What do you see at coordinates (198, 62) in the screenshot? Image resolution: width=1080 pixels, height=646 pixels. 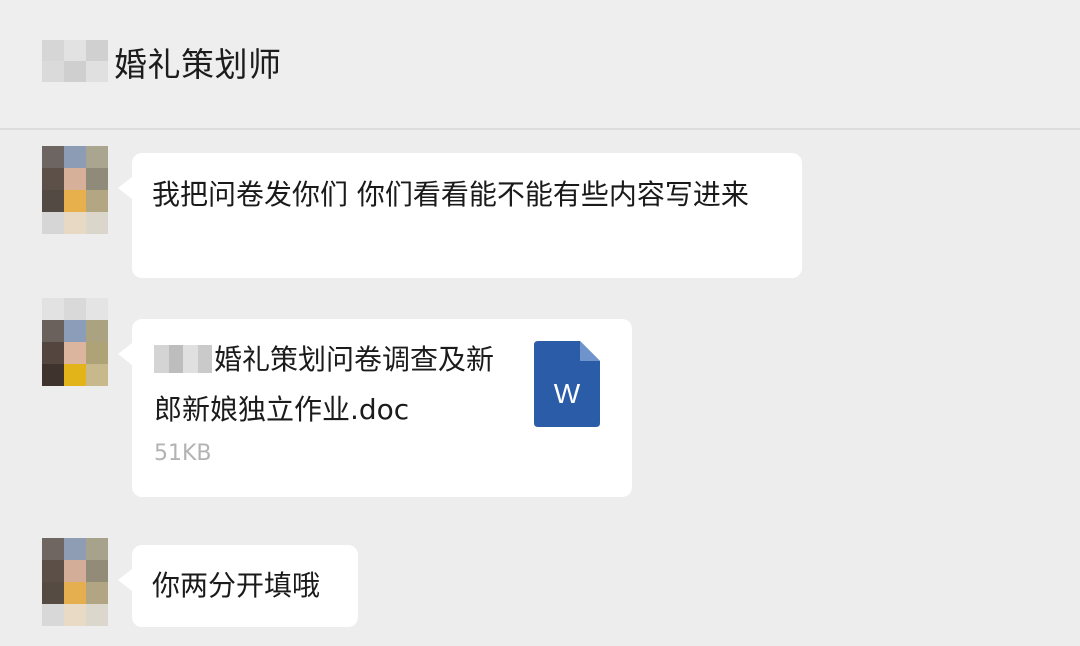 I see `chat-title: 婚礼策划师` at bounding box center [198, 62].